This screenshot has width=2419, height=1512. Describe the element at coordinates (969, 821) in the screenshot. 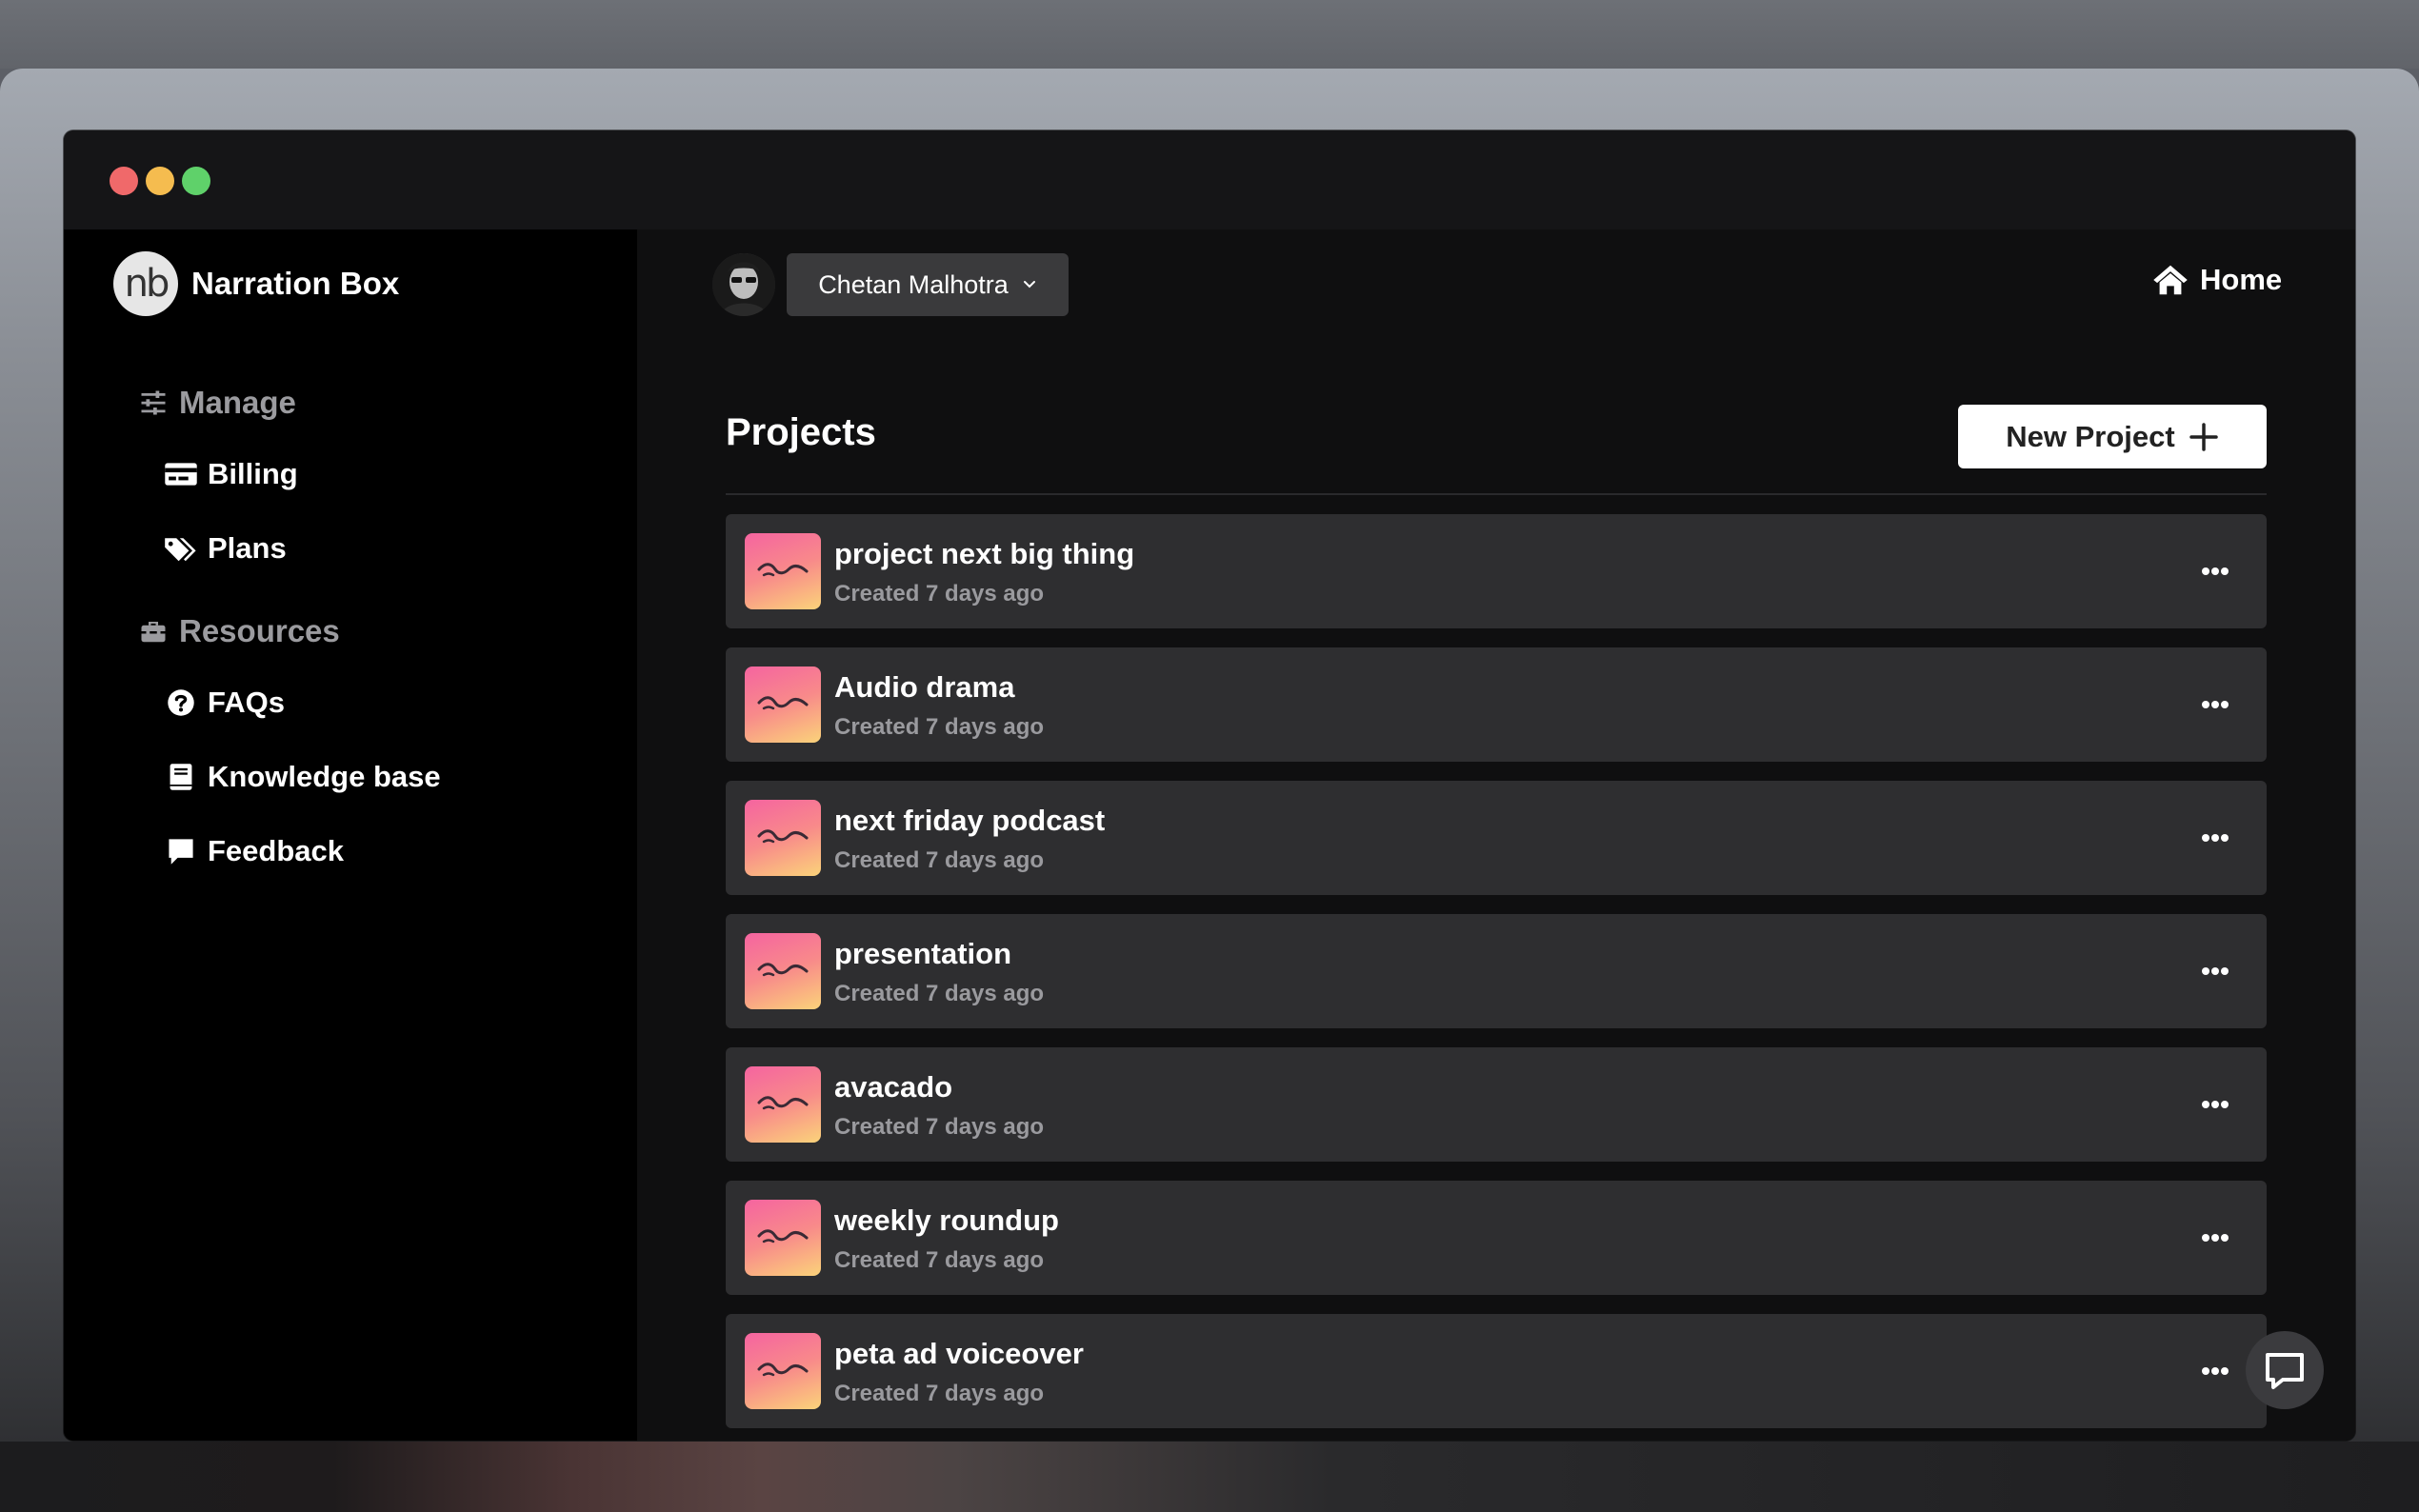

I see `project-name: next friday podcast` at that location.